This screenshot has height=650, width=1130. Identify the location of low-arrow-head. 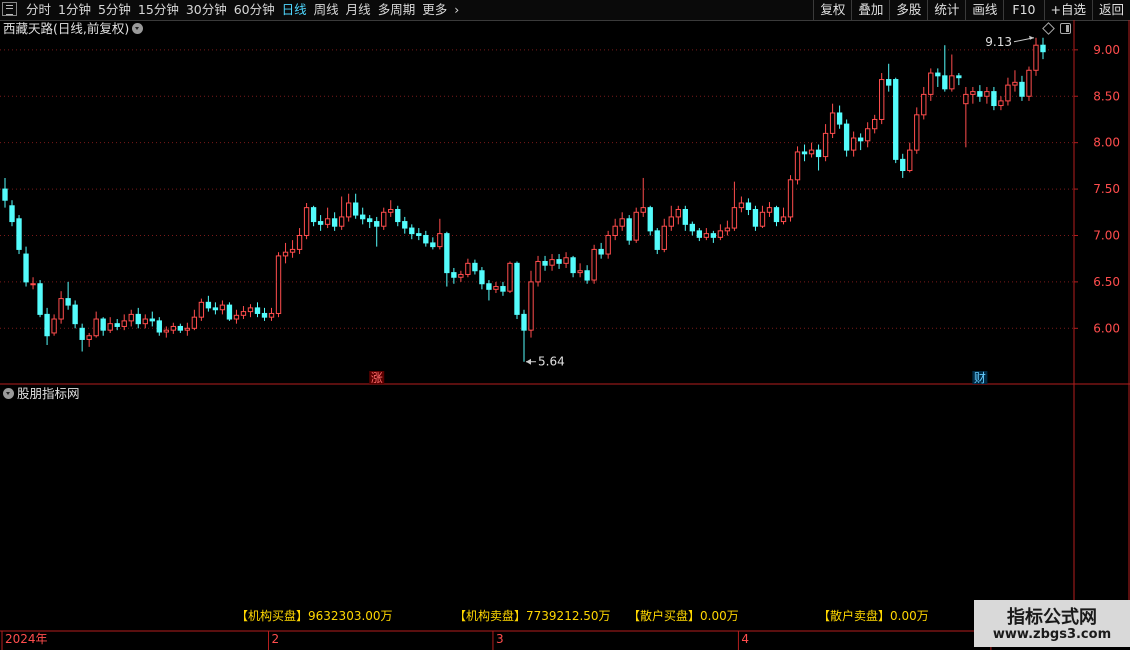
(528, 361).